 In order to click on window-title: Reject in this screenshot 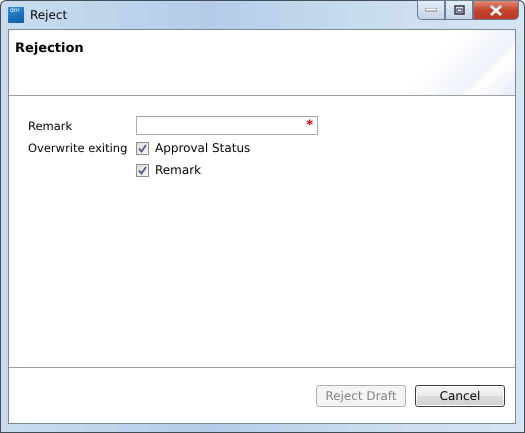, I will do `click(49, 15)`.